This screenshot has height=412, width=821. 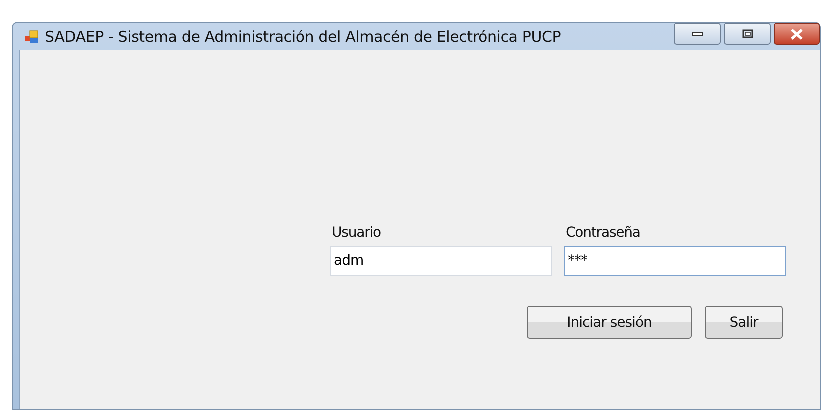 I want to click on maximize-button, so click(x=747, y=34).